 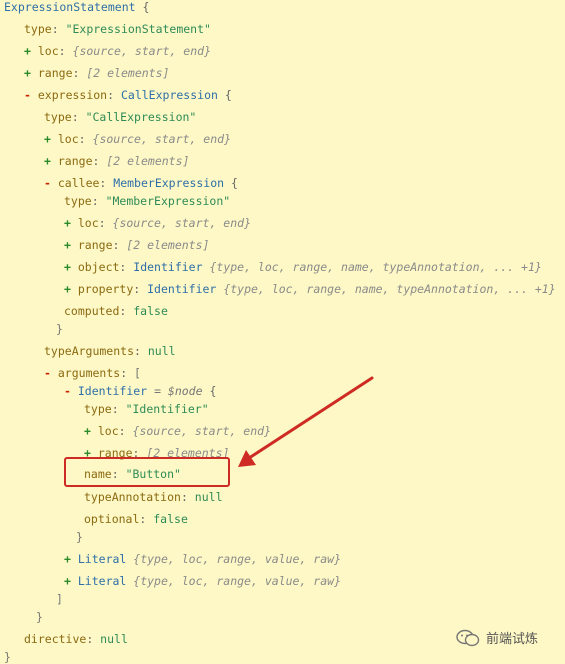 I want to click on wechat-icon, so click(x=468, y=637).